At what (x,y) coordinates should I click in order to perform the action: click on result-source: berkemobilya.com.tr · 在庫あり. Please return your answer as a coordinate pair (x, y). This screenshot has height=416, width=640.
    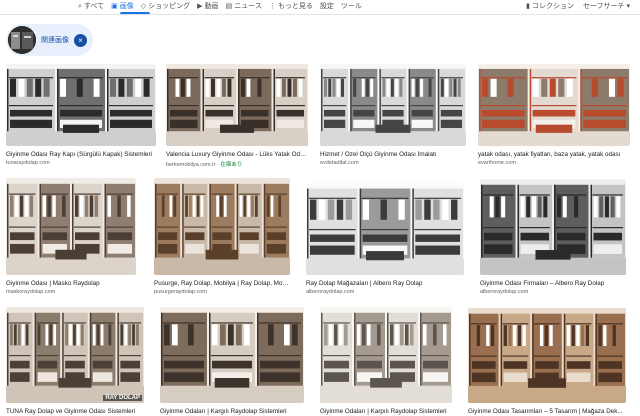
    Looking at the image, I should click on (237, 164).